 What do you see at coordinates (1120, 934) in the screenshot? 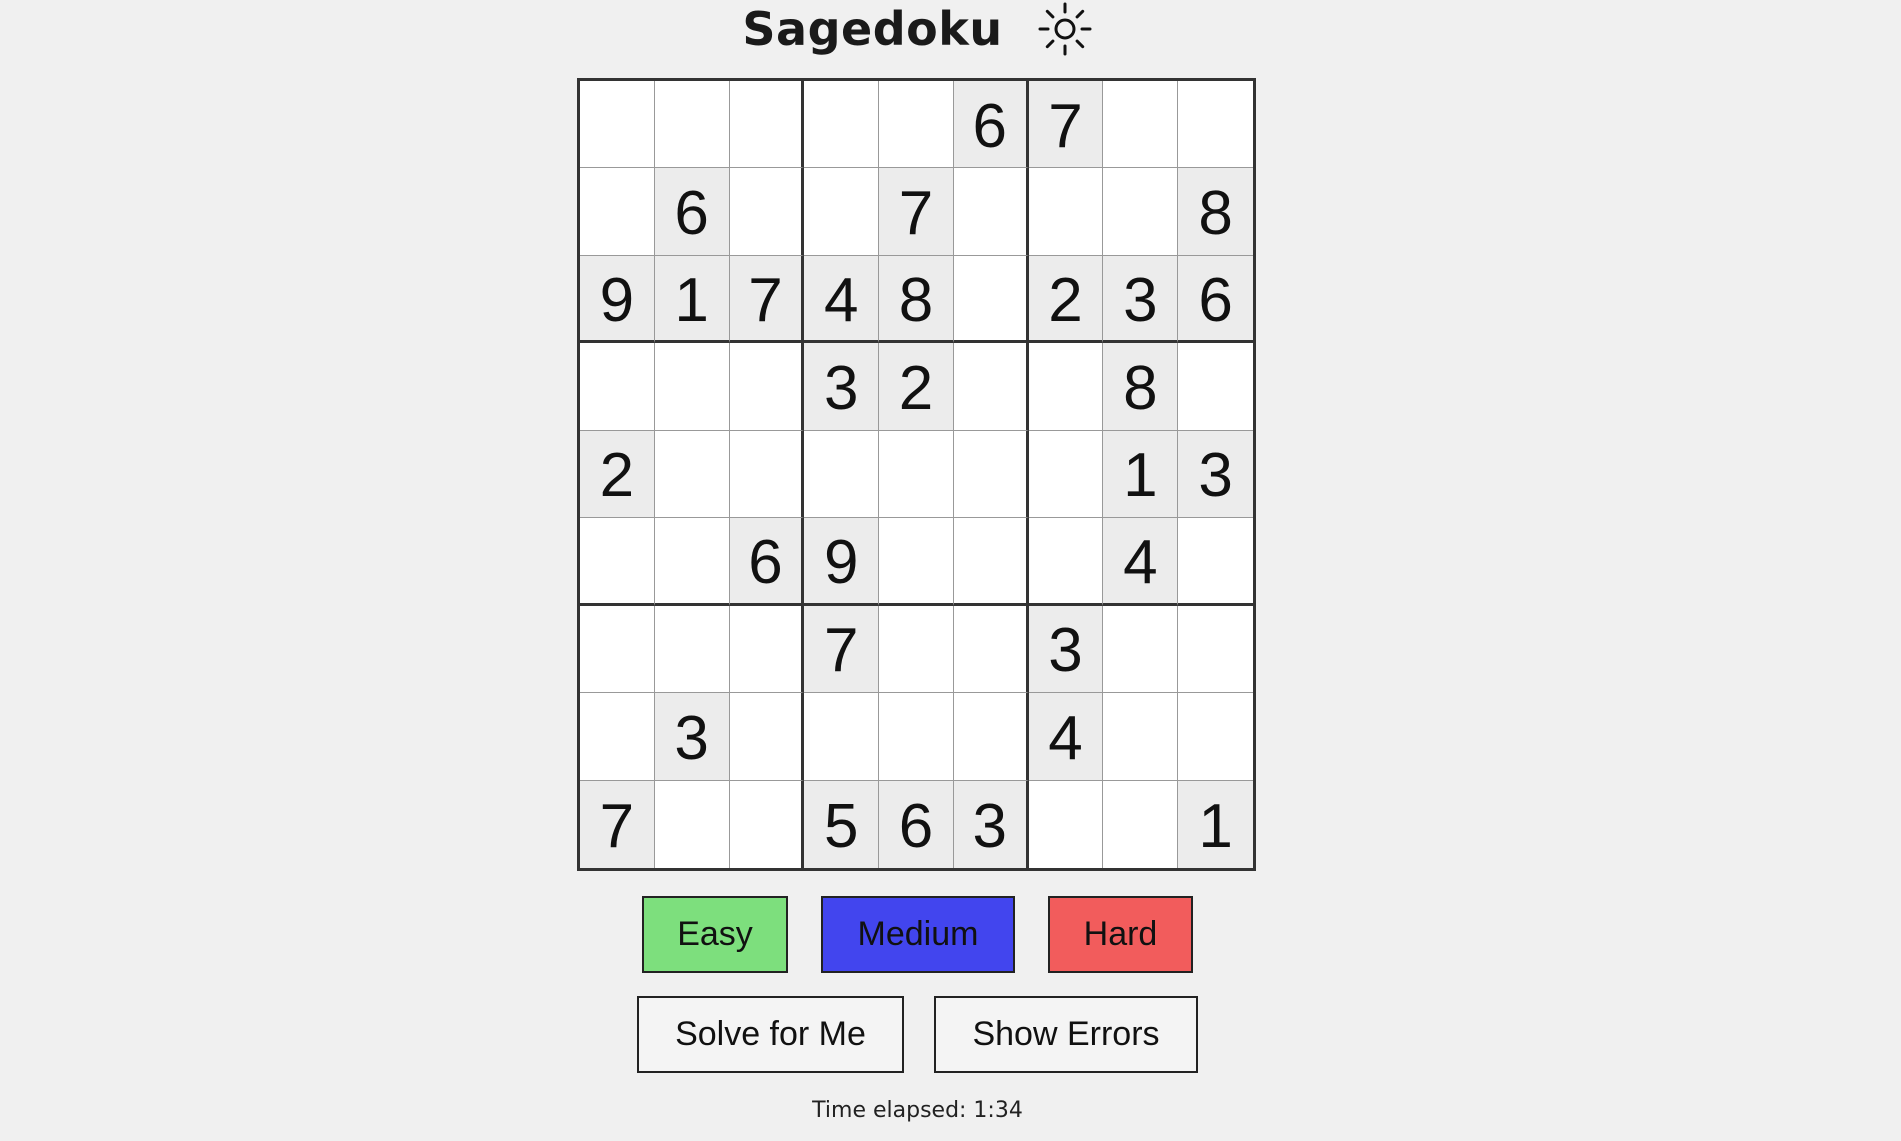
I see `hard-button: Hard` at bounding box center [1120, 934].